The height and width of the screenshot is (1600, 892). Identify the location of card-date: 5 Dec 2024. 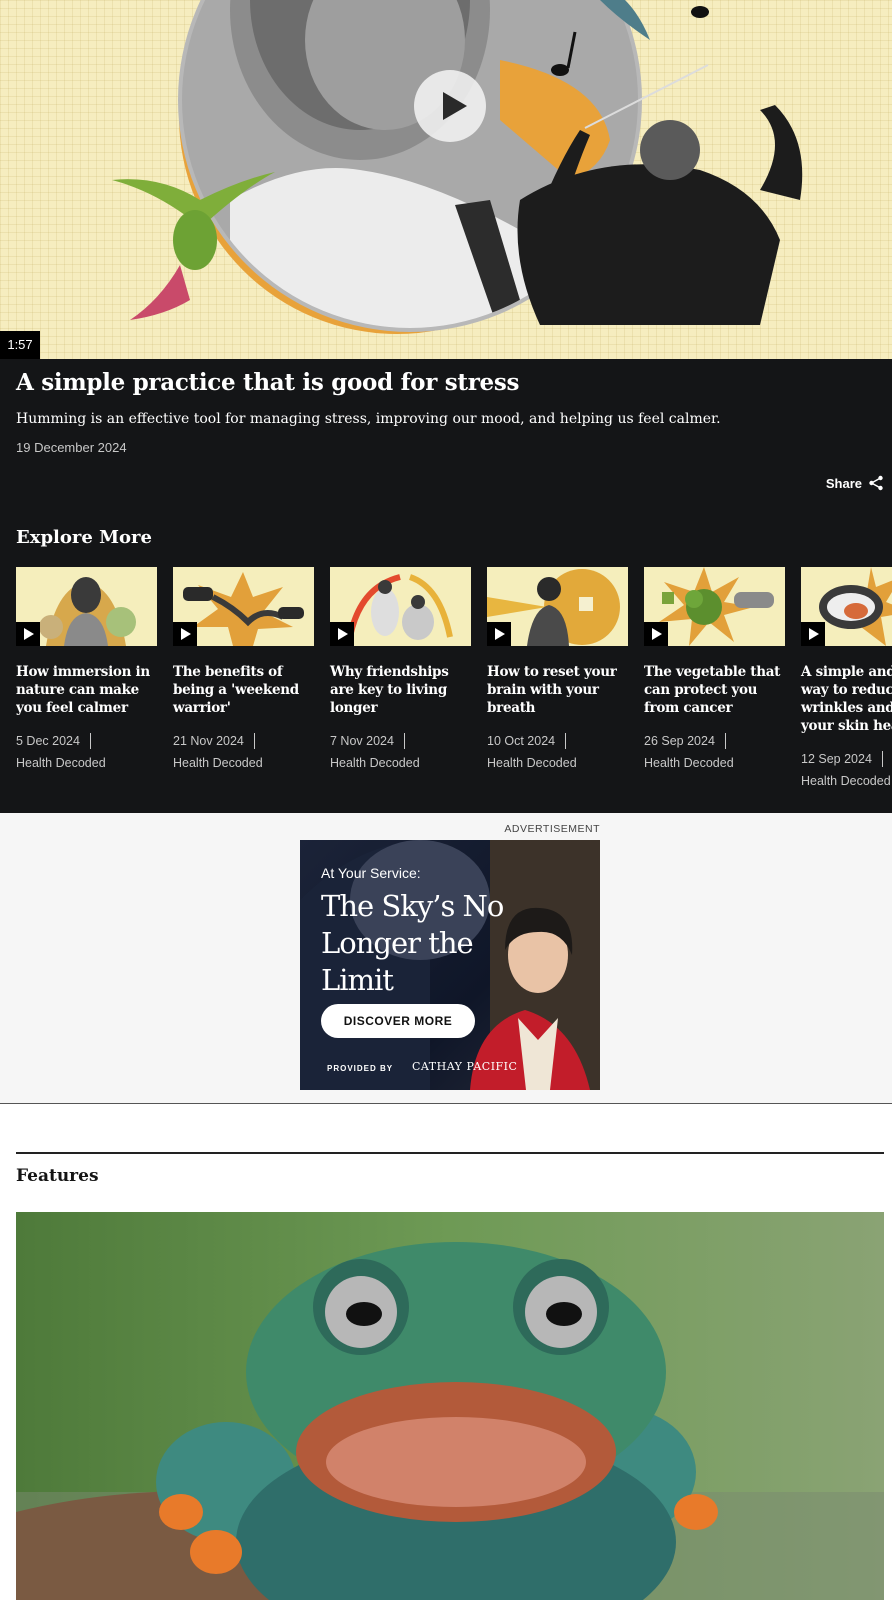
(53, 741).